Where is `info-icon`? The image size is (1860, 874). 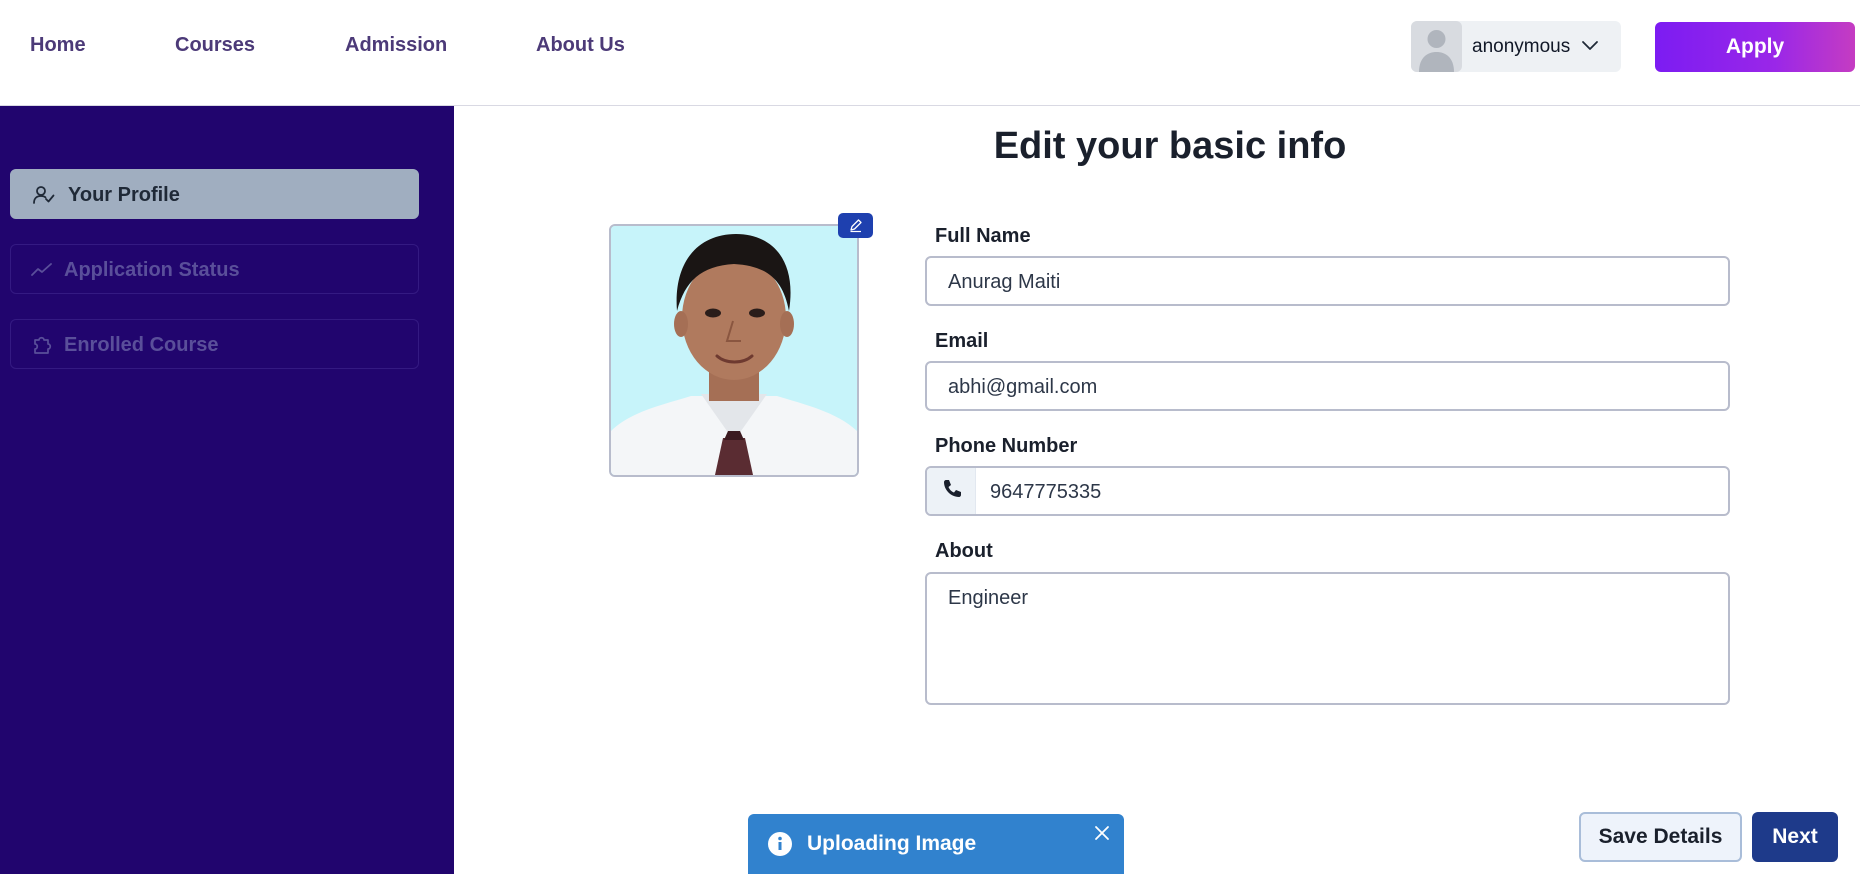
info-icon is located at coordinates (780, 844).